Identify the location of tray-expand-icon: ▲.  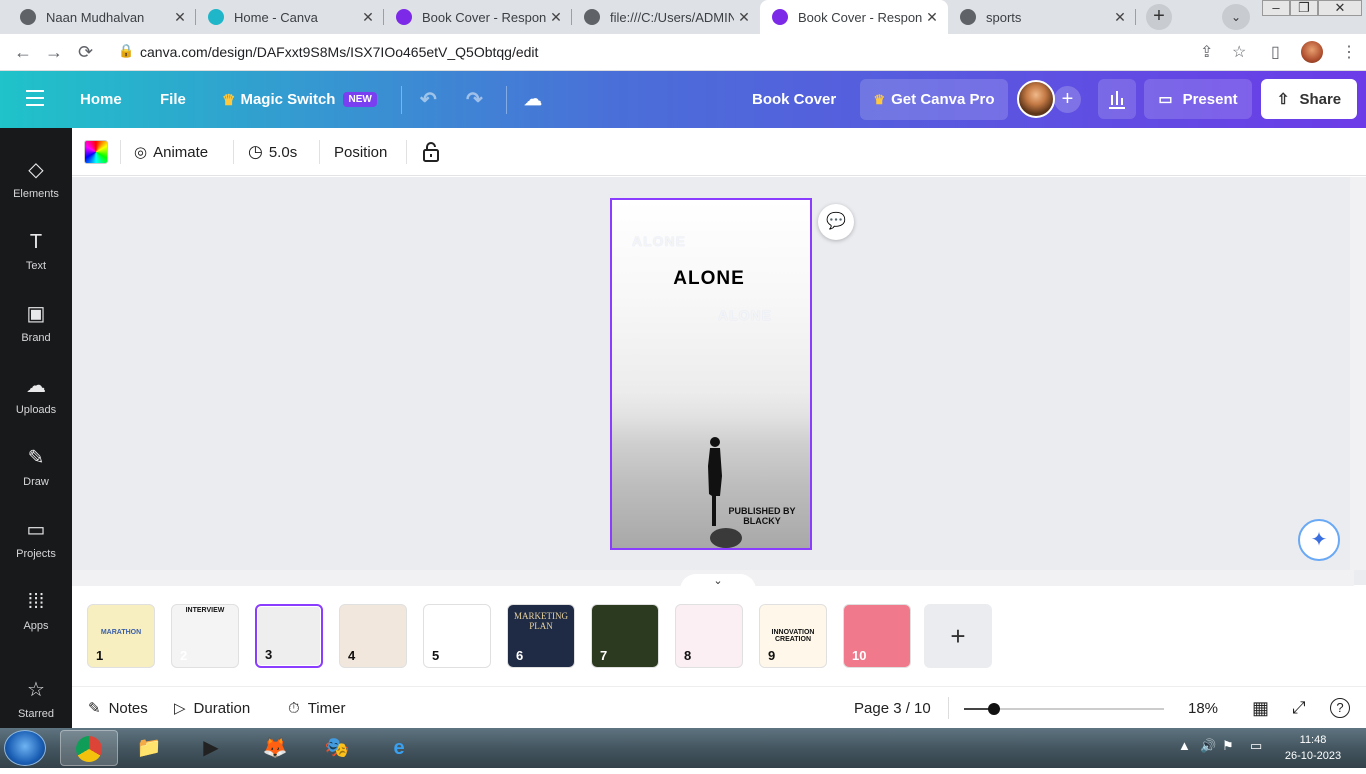
(1184, 745).